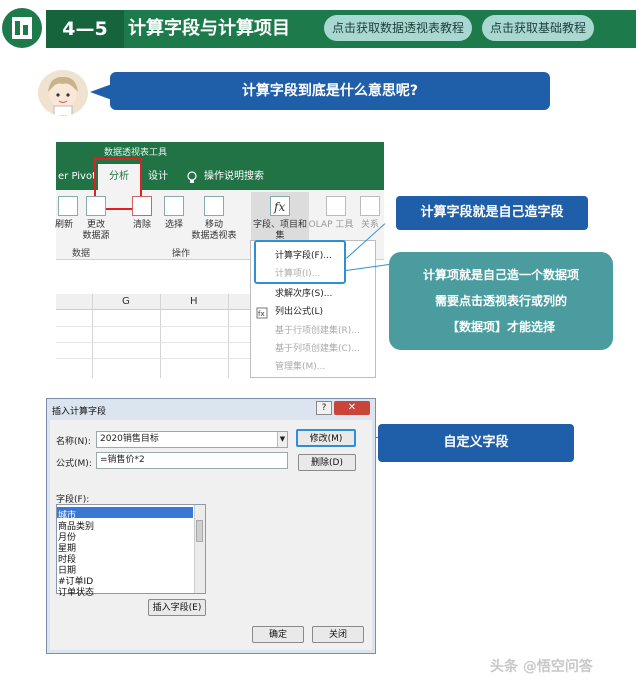  What do you see at coordinates (199, 549) in the screenshot?
I see `list-scrollbar` at bounding box center [199, 549].